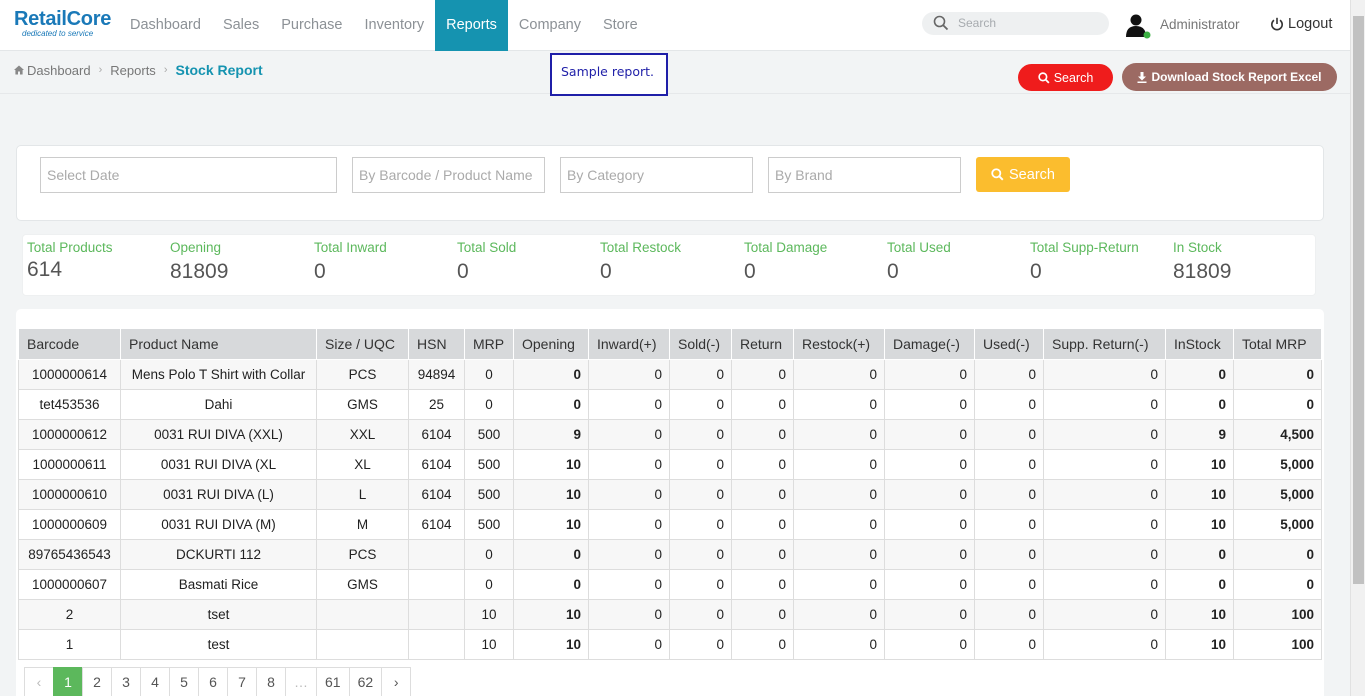 Image resolution: width=1365 pixels, height=696 pixels. Describe the element at coordinates (839, 344) in the screenshot. I see `column-header: Restock(+)` at that location.